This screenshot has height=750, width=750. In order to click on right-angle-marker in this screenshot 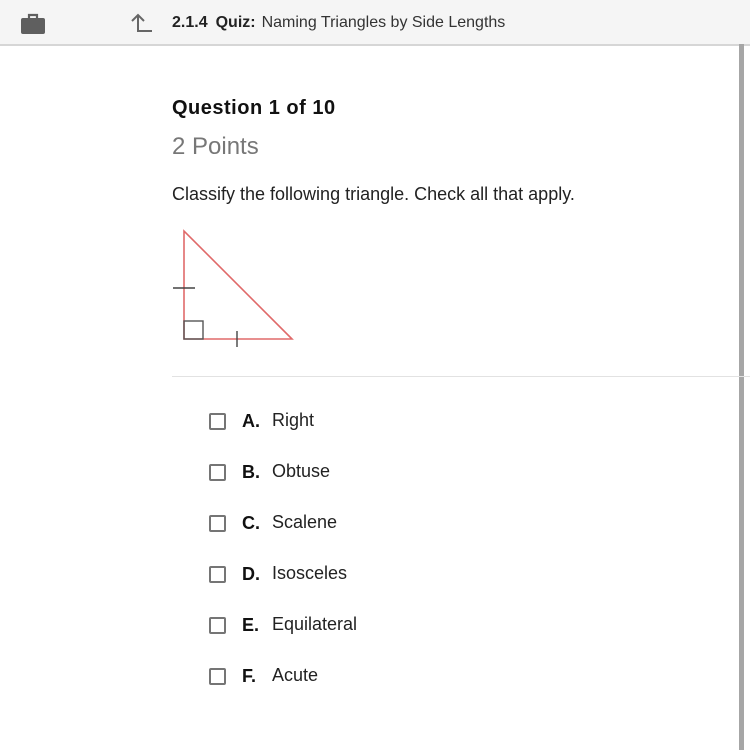, I will do `click(193, 330)`.